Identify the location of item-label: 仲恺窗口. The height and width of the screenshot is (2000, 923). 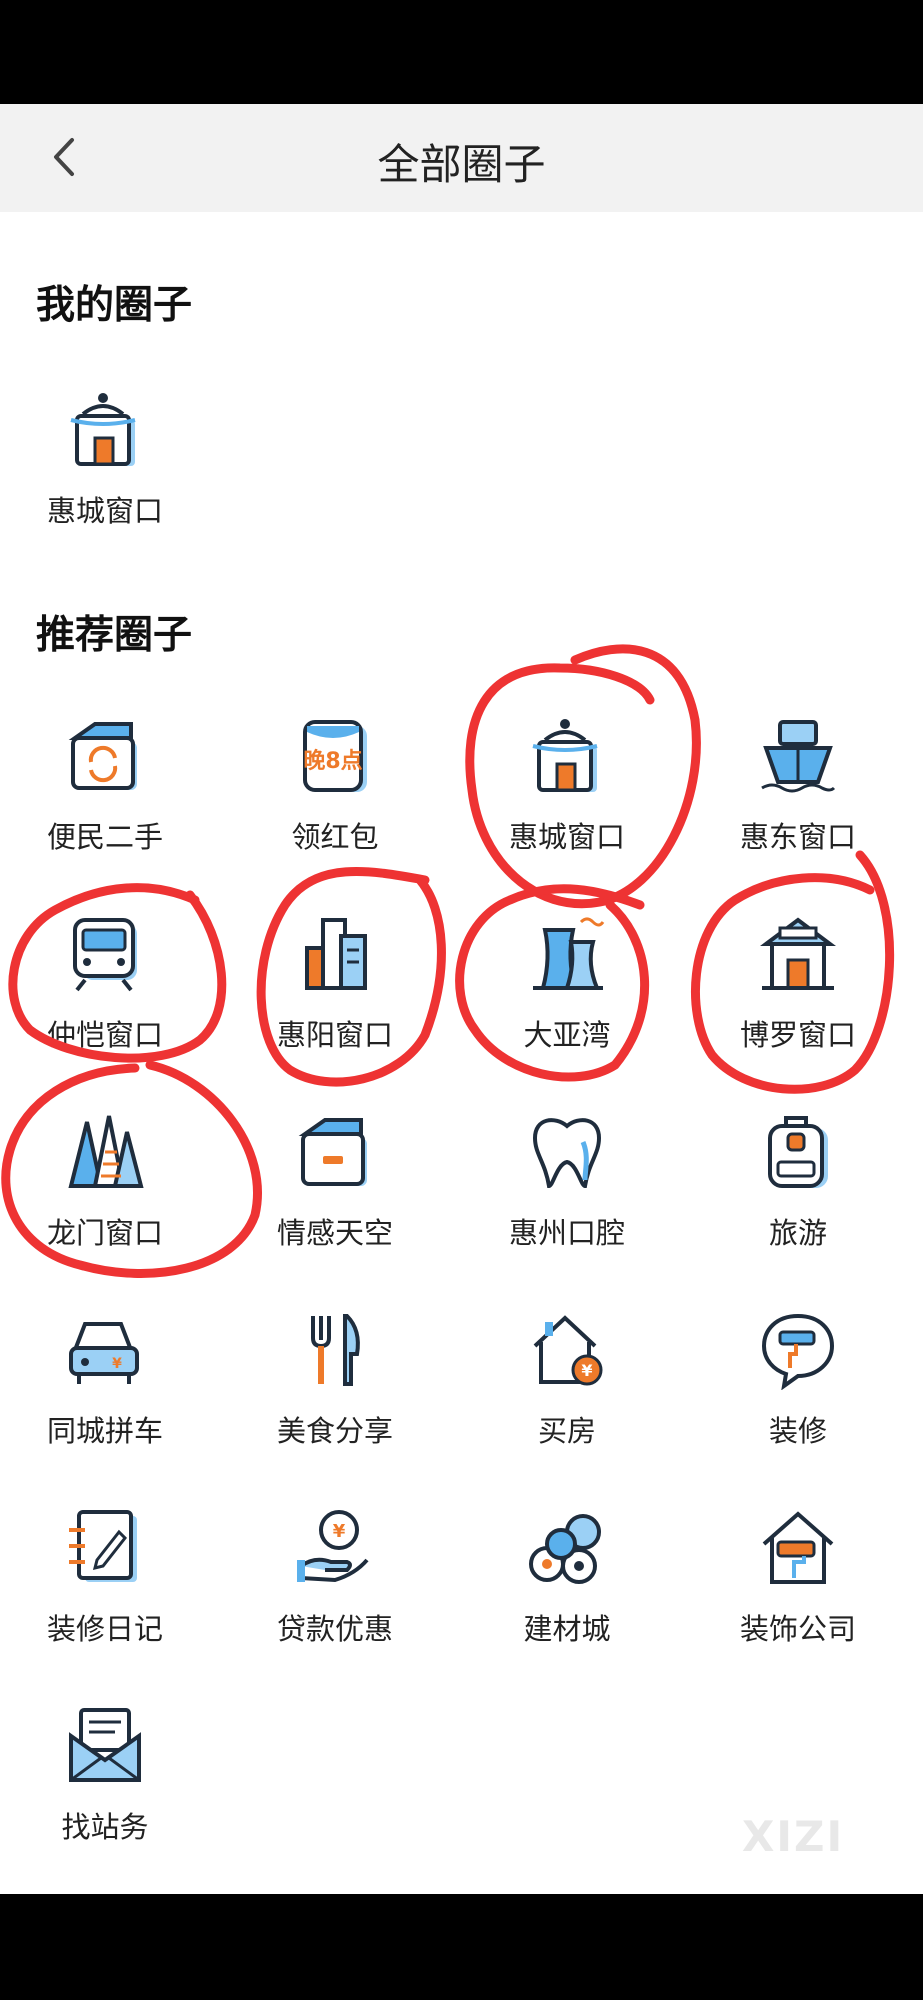
(104, 1035).